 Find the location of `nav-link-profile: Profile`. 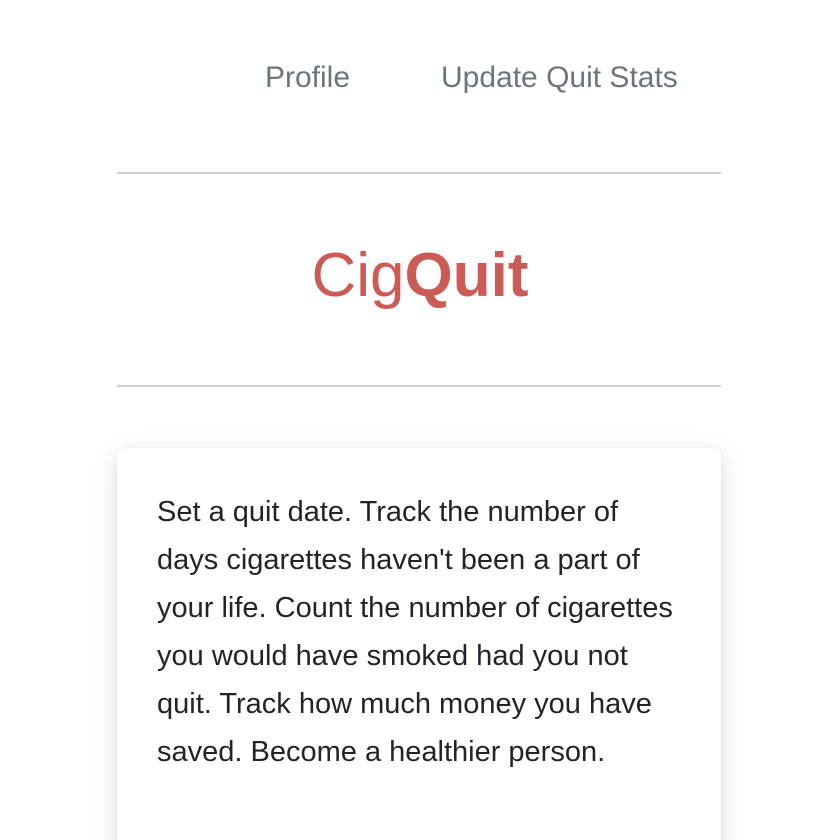

nav-link-profile: Profile is located at coordinates (307, 78).